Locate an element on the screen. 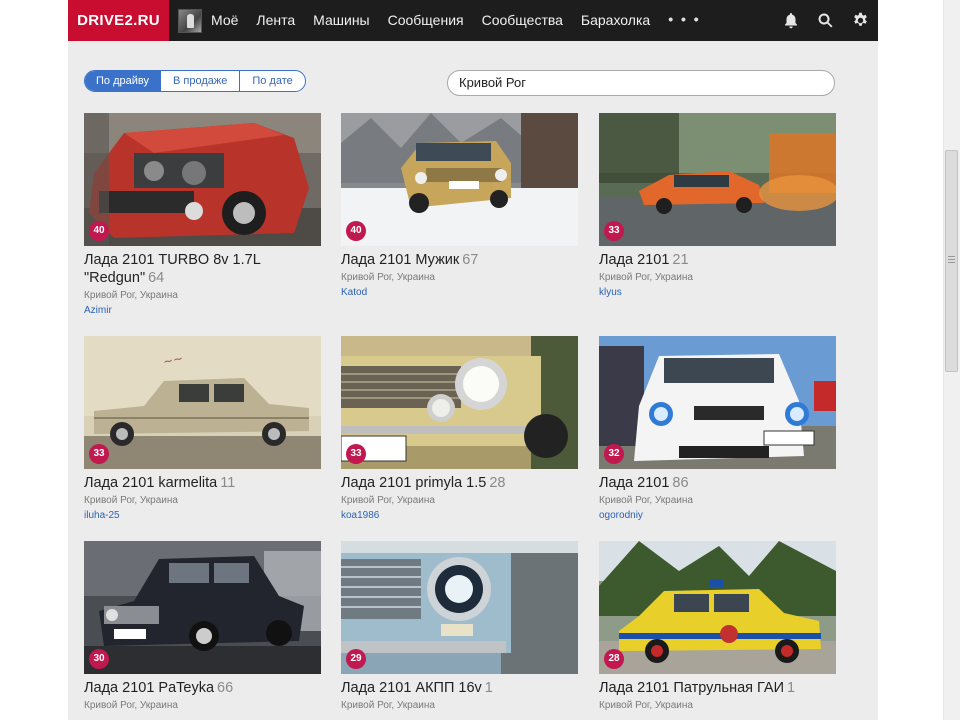  nav-item-lenta: Лента is located at coordinates (275, 20).